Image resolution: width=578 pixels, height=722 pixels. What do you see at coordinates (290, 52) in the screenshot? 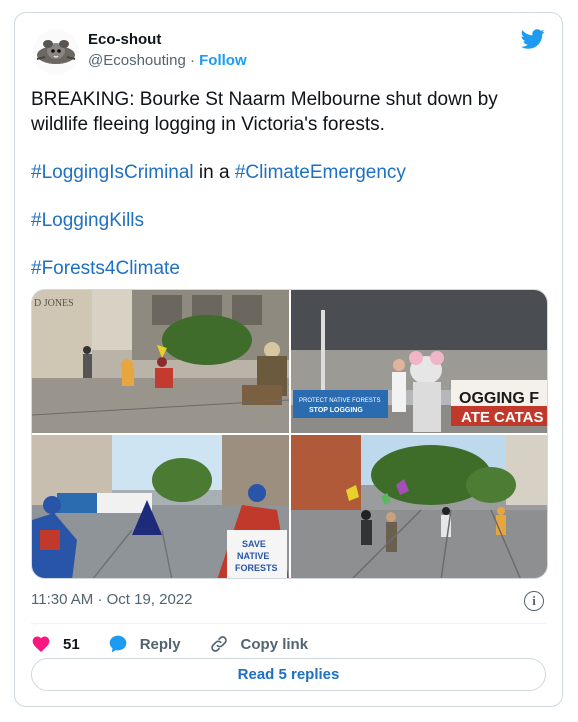
I see `tweet-header: Eco-shout @Ecoshouting · Follow` at bounding box center [290, 52].